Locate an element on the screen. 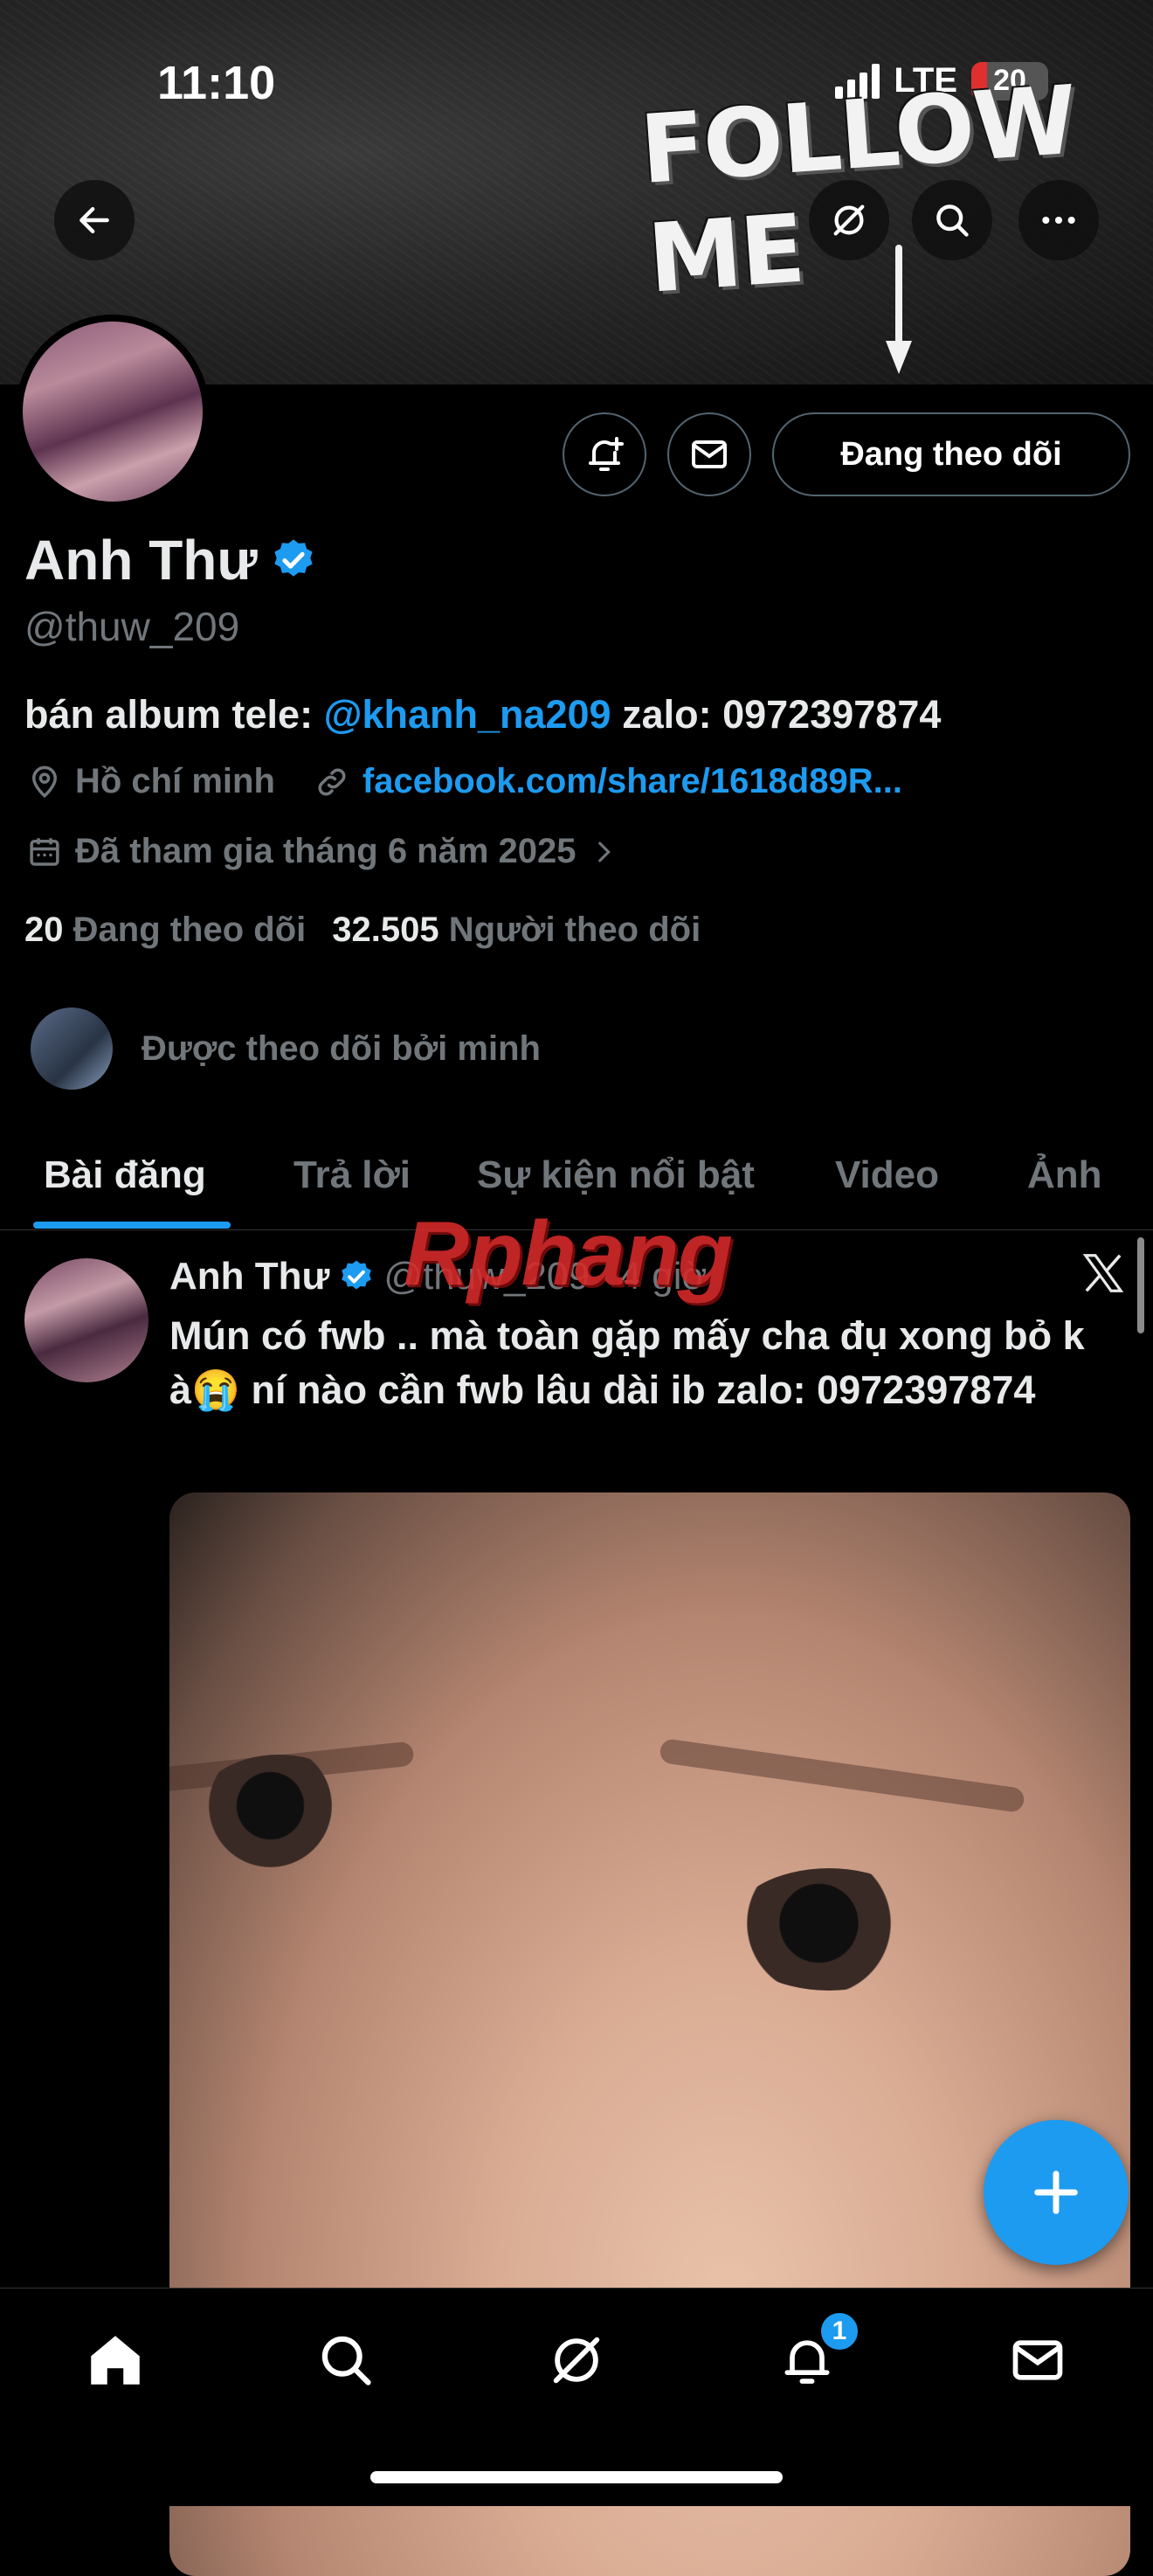 The height and width of the screenshot is (2576, 1153). search-button is located at coordinates (952, 220).